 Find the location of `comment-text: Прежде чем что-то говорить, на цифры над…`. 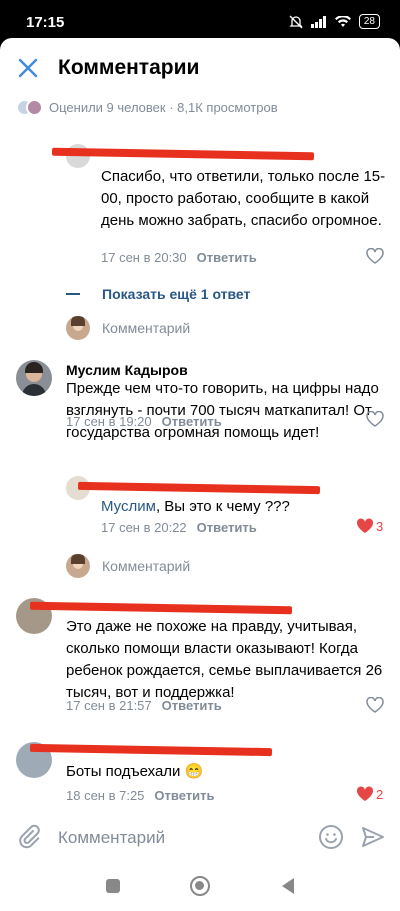

comment-text: Прежде чем что-то говорить, на цифры над… is located at coordinates (222, 410).